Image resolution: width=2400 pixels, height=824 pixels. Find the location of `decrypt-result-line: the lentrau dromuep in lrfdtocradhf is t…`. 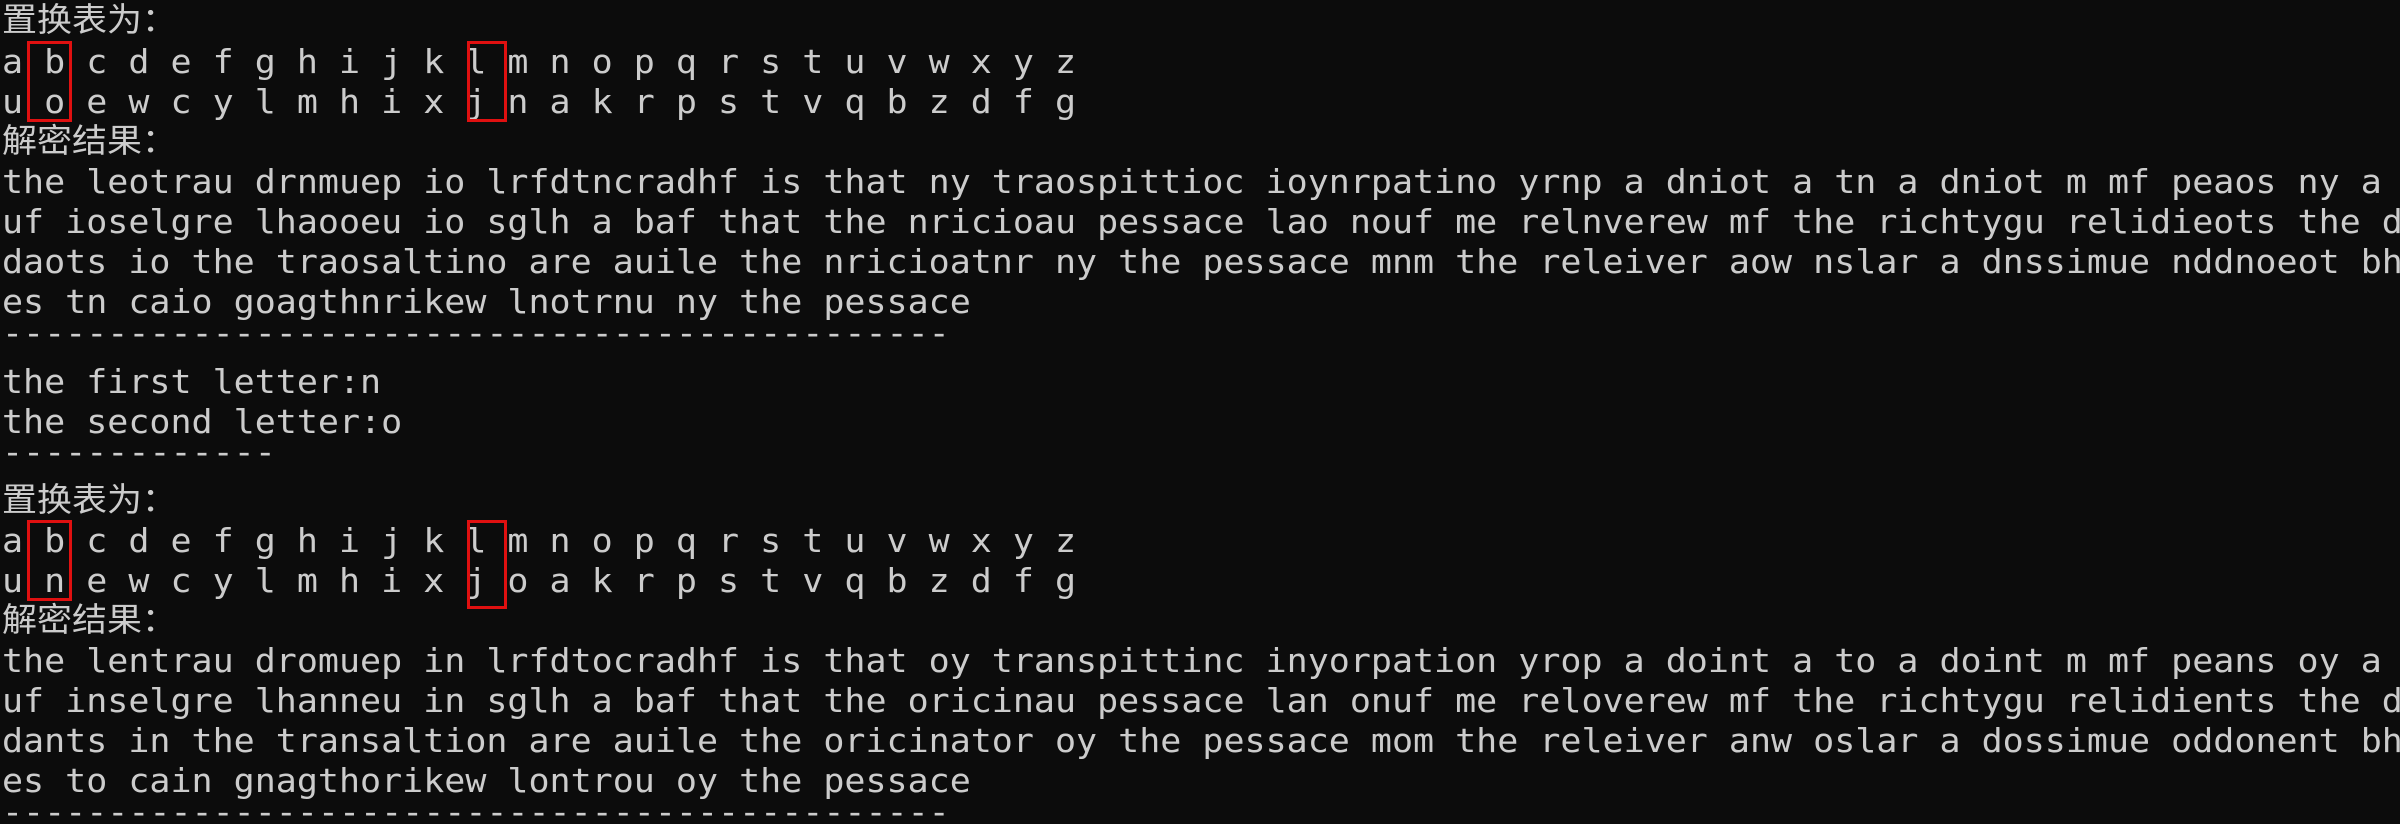

decrypt-result-line: the lentrau dromuep in lrfdtocradhf is t… is located at coordinates (1201, 660).